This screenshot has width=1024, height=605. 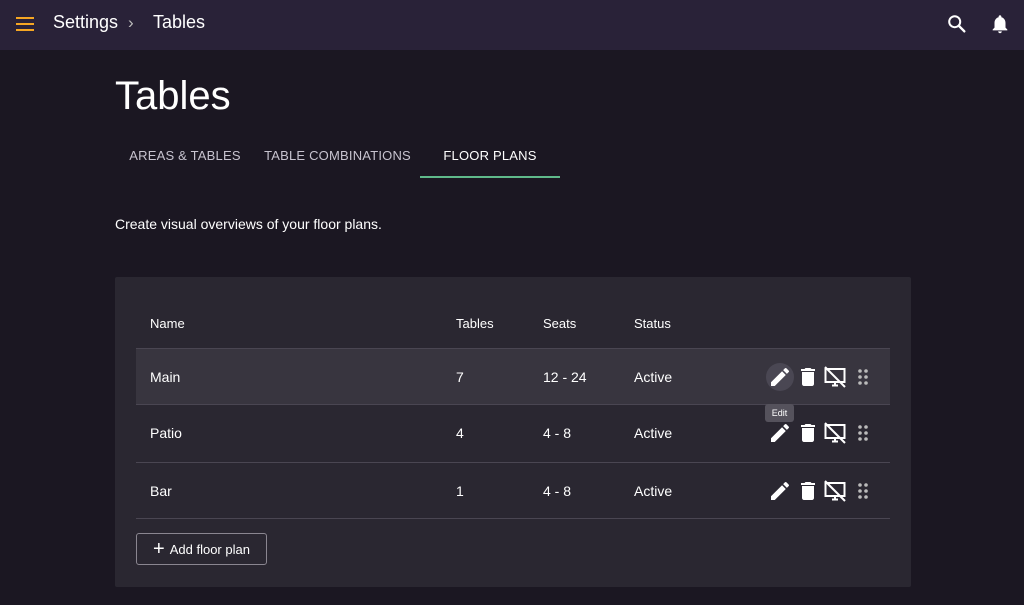 I want to click on row-tables: 1, so click(x=460, y=491).